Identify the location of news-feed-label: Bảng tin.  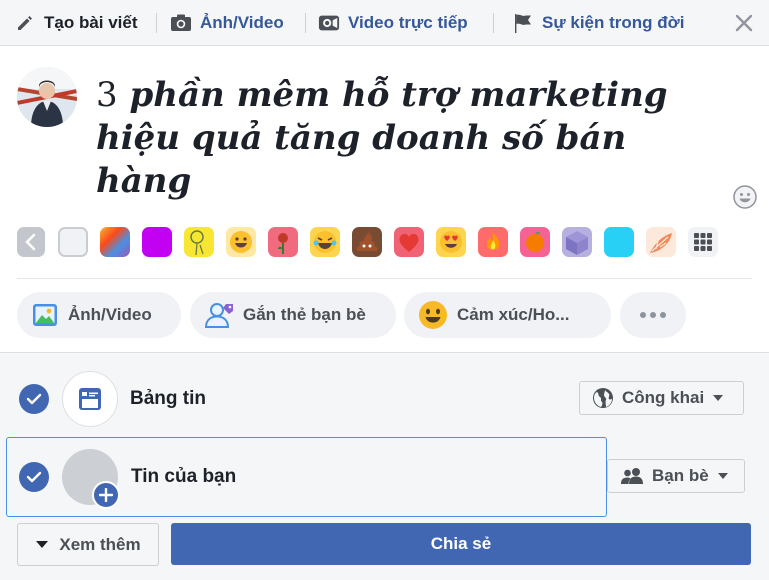
(168, 398).